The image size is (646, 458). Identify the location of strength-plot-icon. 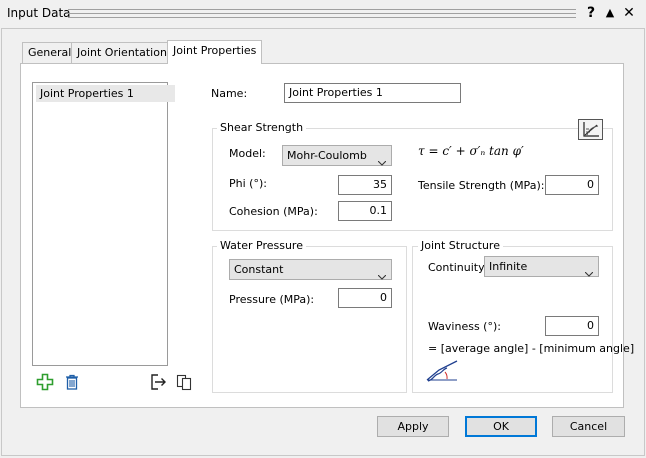
(590, 132).